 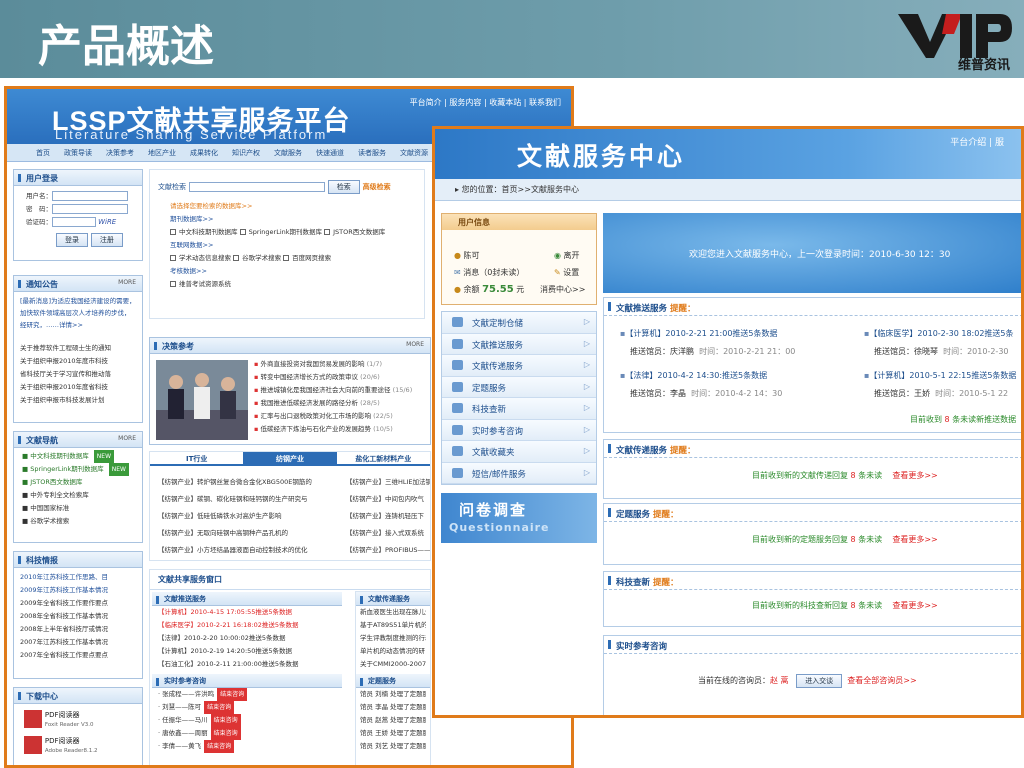 I want to click on adobe-reader-link: PDF阅读器 Adobe Reader8.1.2, so click(x=78, y=745).